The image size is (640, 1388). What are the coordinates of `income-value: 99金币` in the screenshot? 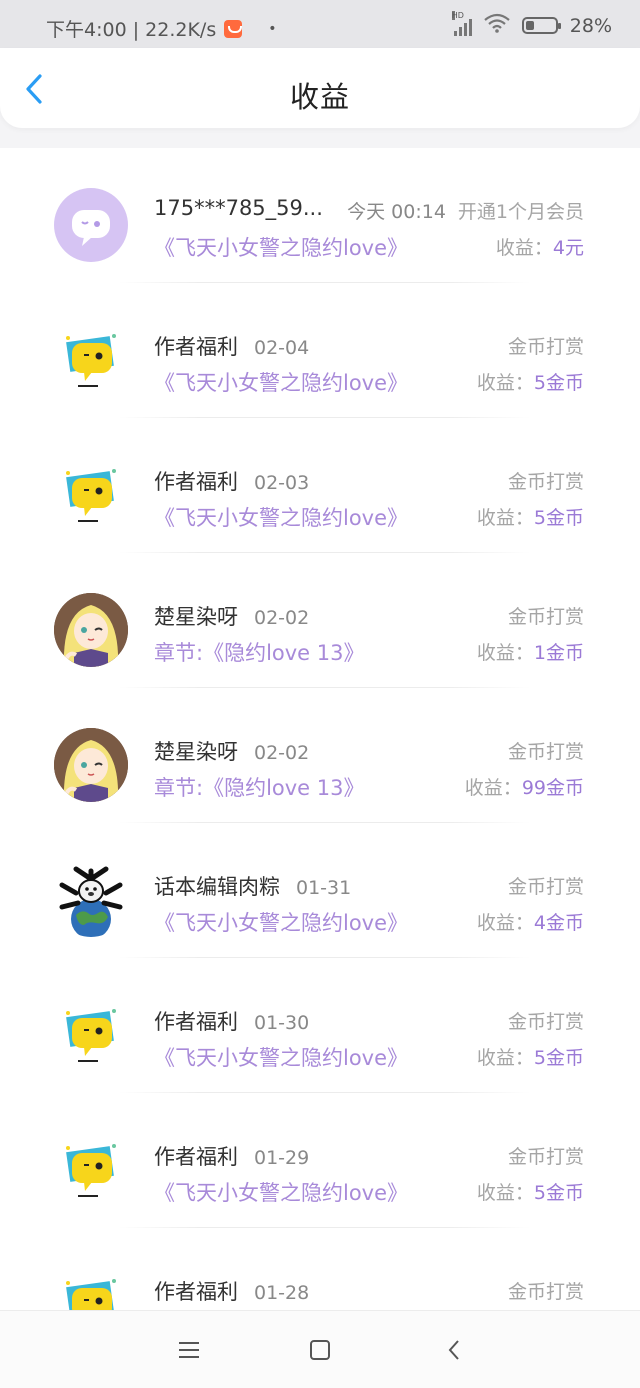 It's located at (552, 788).